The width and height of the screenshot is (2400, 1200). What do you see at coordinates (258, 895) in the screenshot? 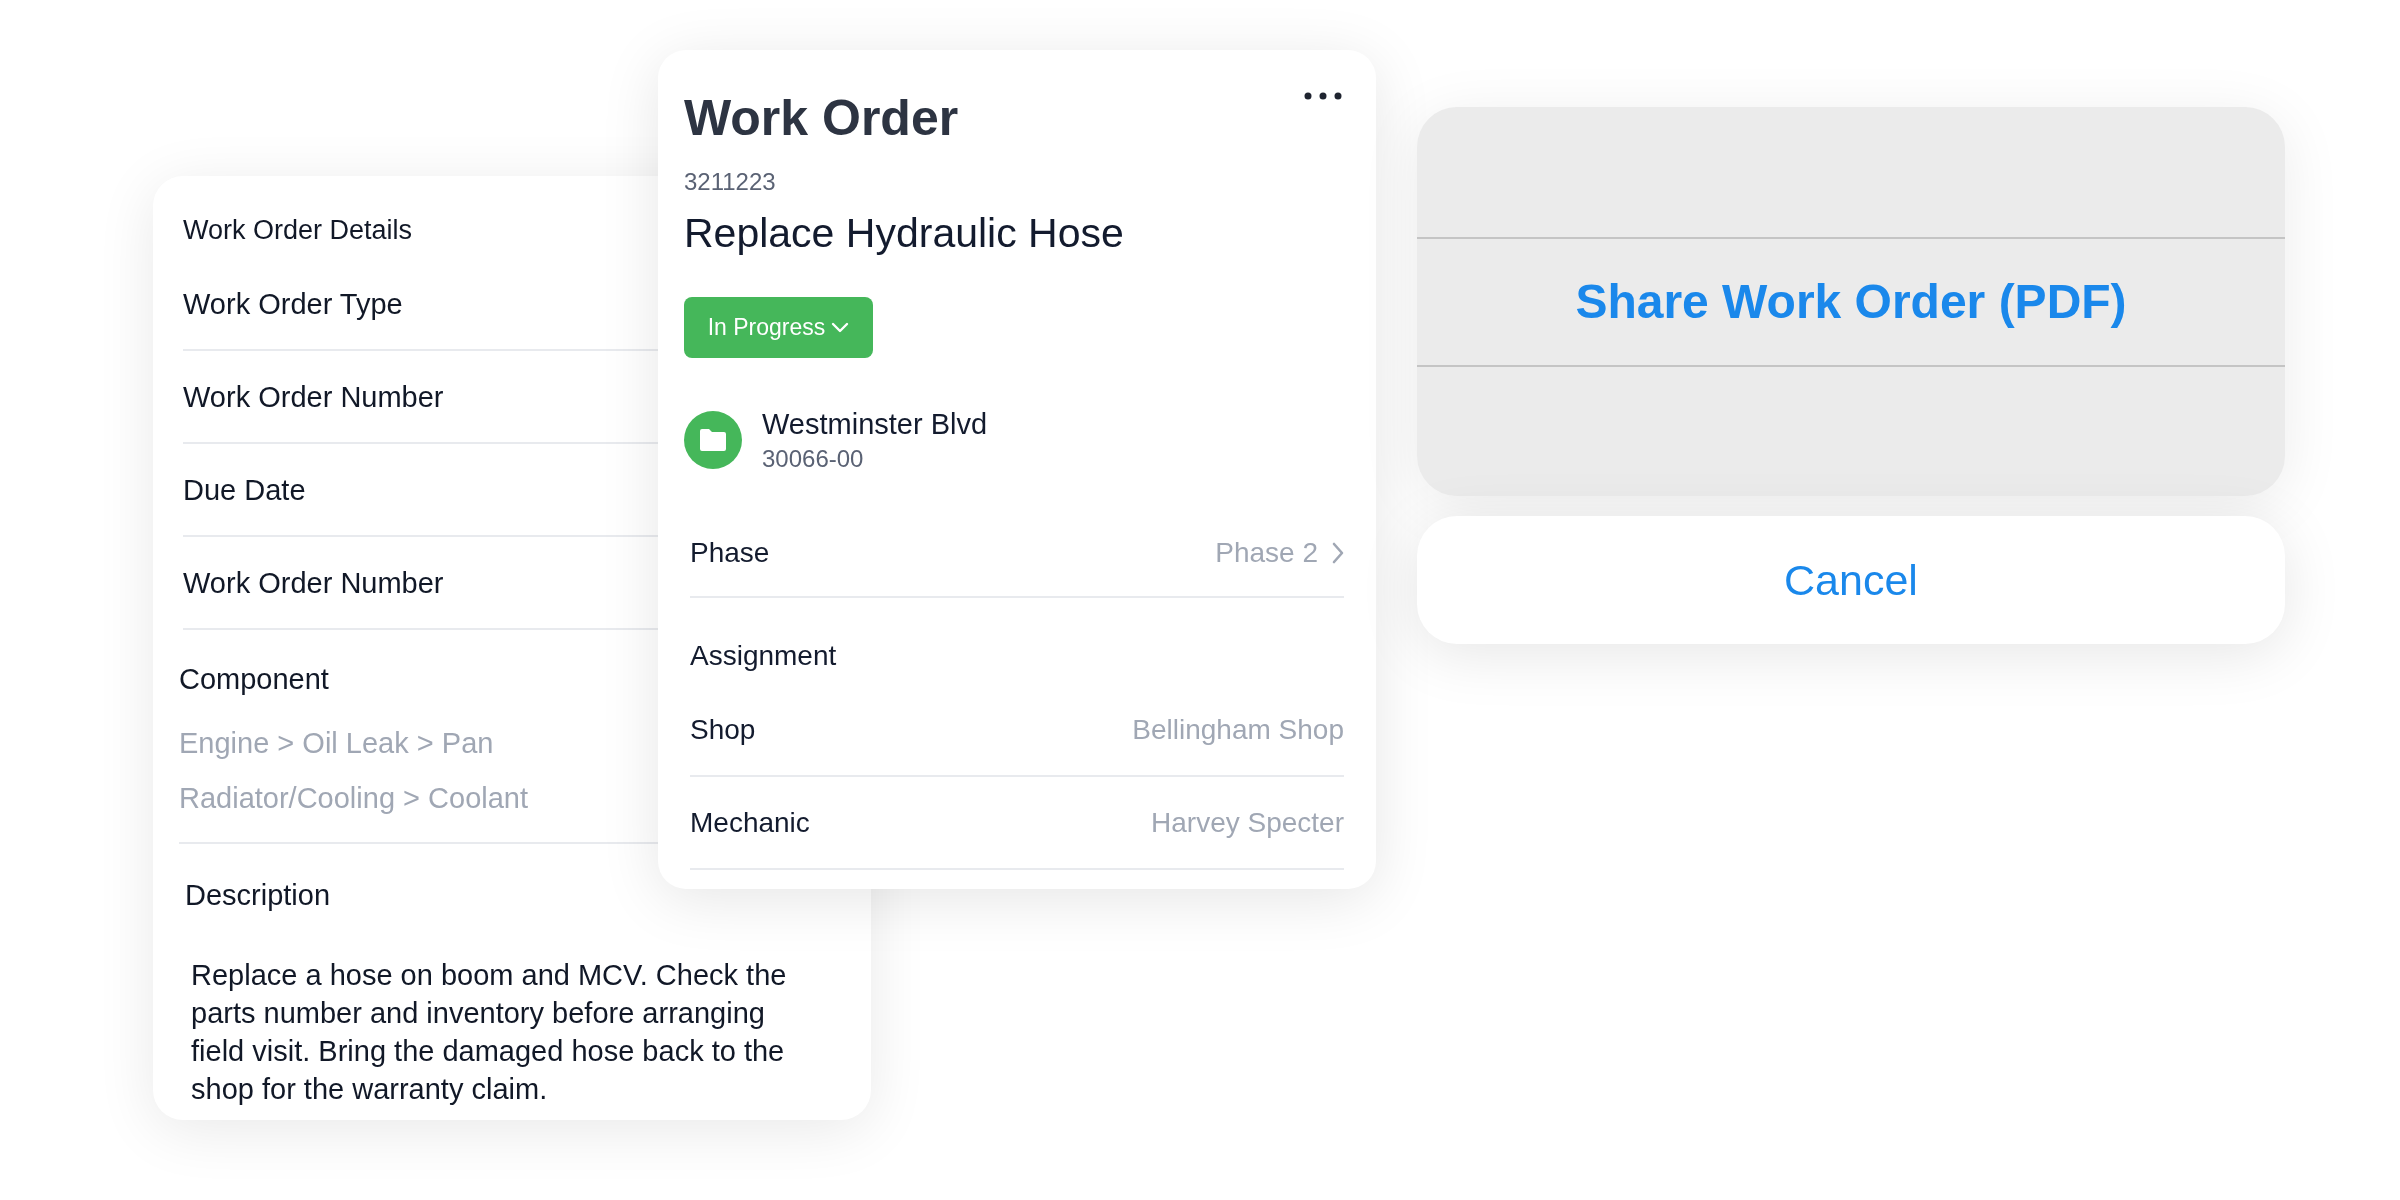
I see `description-label: Description` at bounding box center [258, 895].